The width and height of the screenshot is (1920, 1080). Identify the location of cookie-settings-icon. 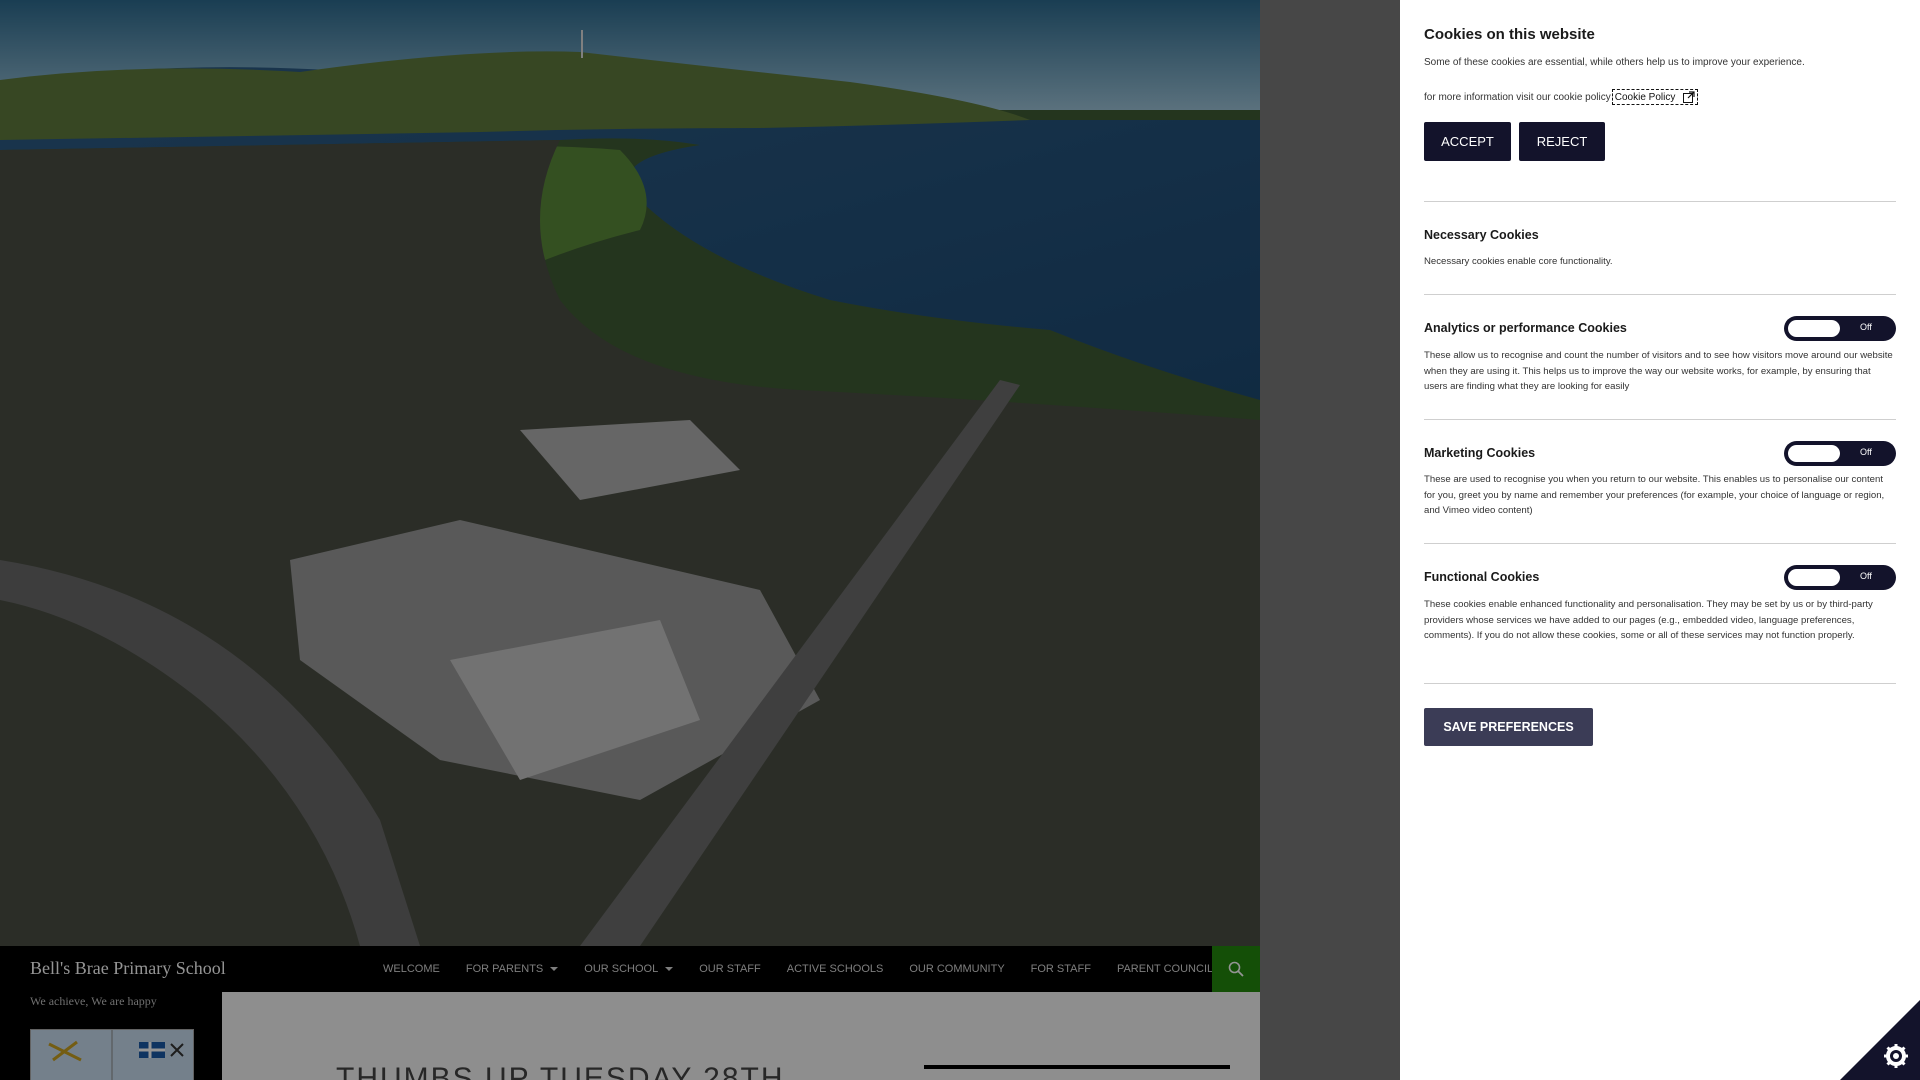
(1880, 1040).